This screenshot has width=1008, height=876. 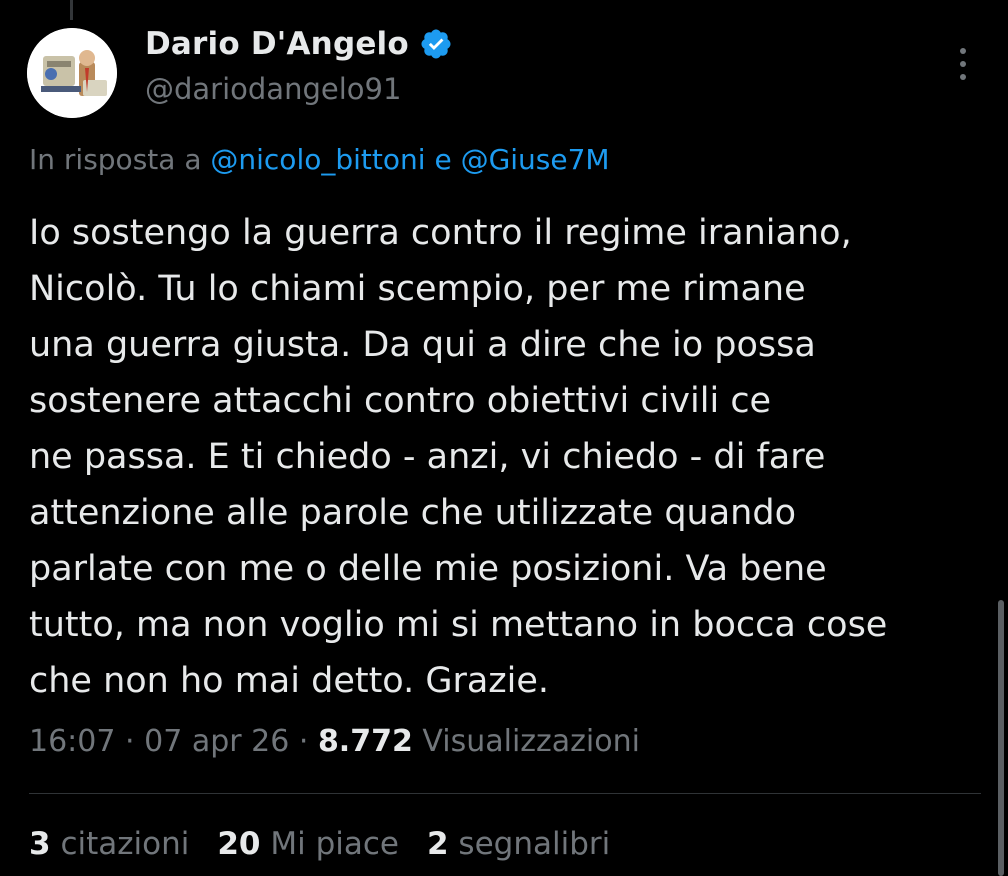 I want to click on mention-link: @Giuse7M, so click(x=535, y=159).